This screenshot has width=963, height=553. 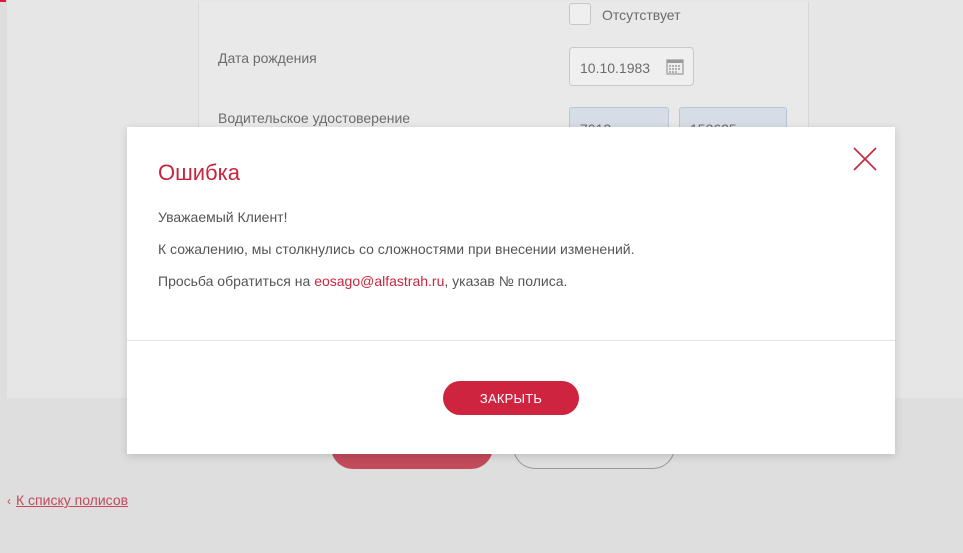 I want to click on license-label: Водительское удостоверение, so click(x=314, y=118).